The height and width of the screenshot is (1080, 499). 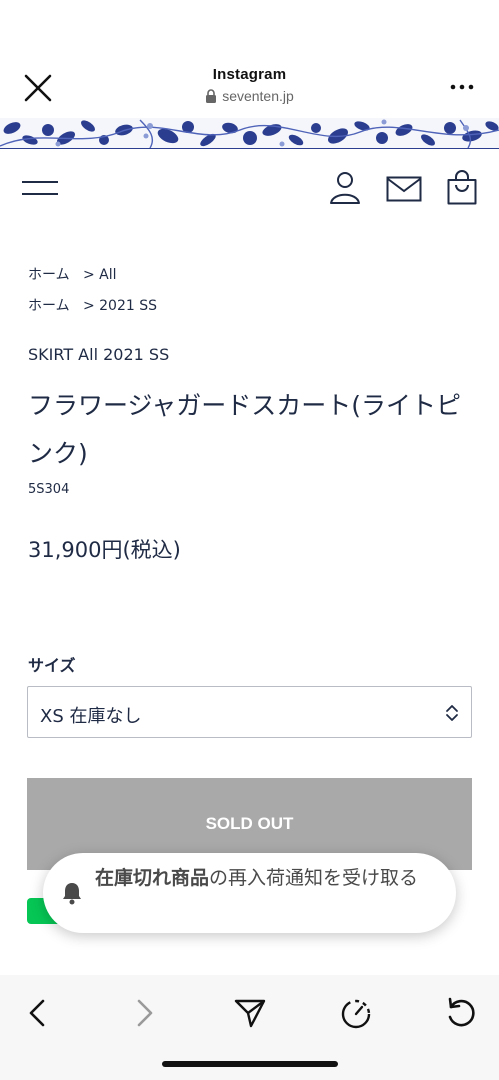 I want to click on floral-banner, so click(x=249, y=133).